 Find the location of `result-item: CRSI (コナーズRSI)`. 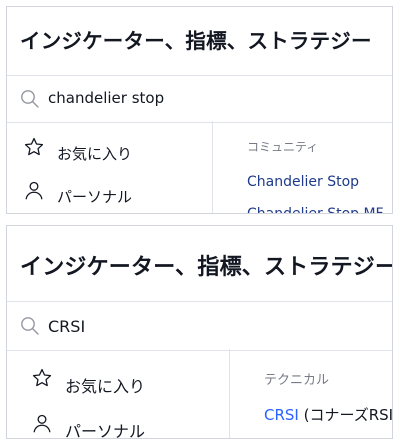

result-item: CRSI (コナーズRSI) is located at coordinates (328, 414).